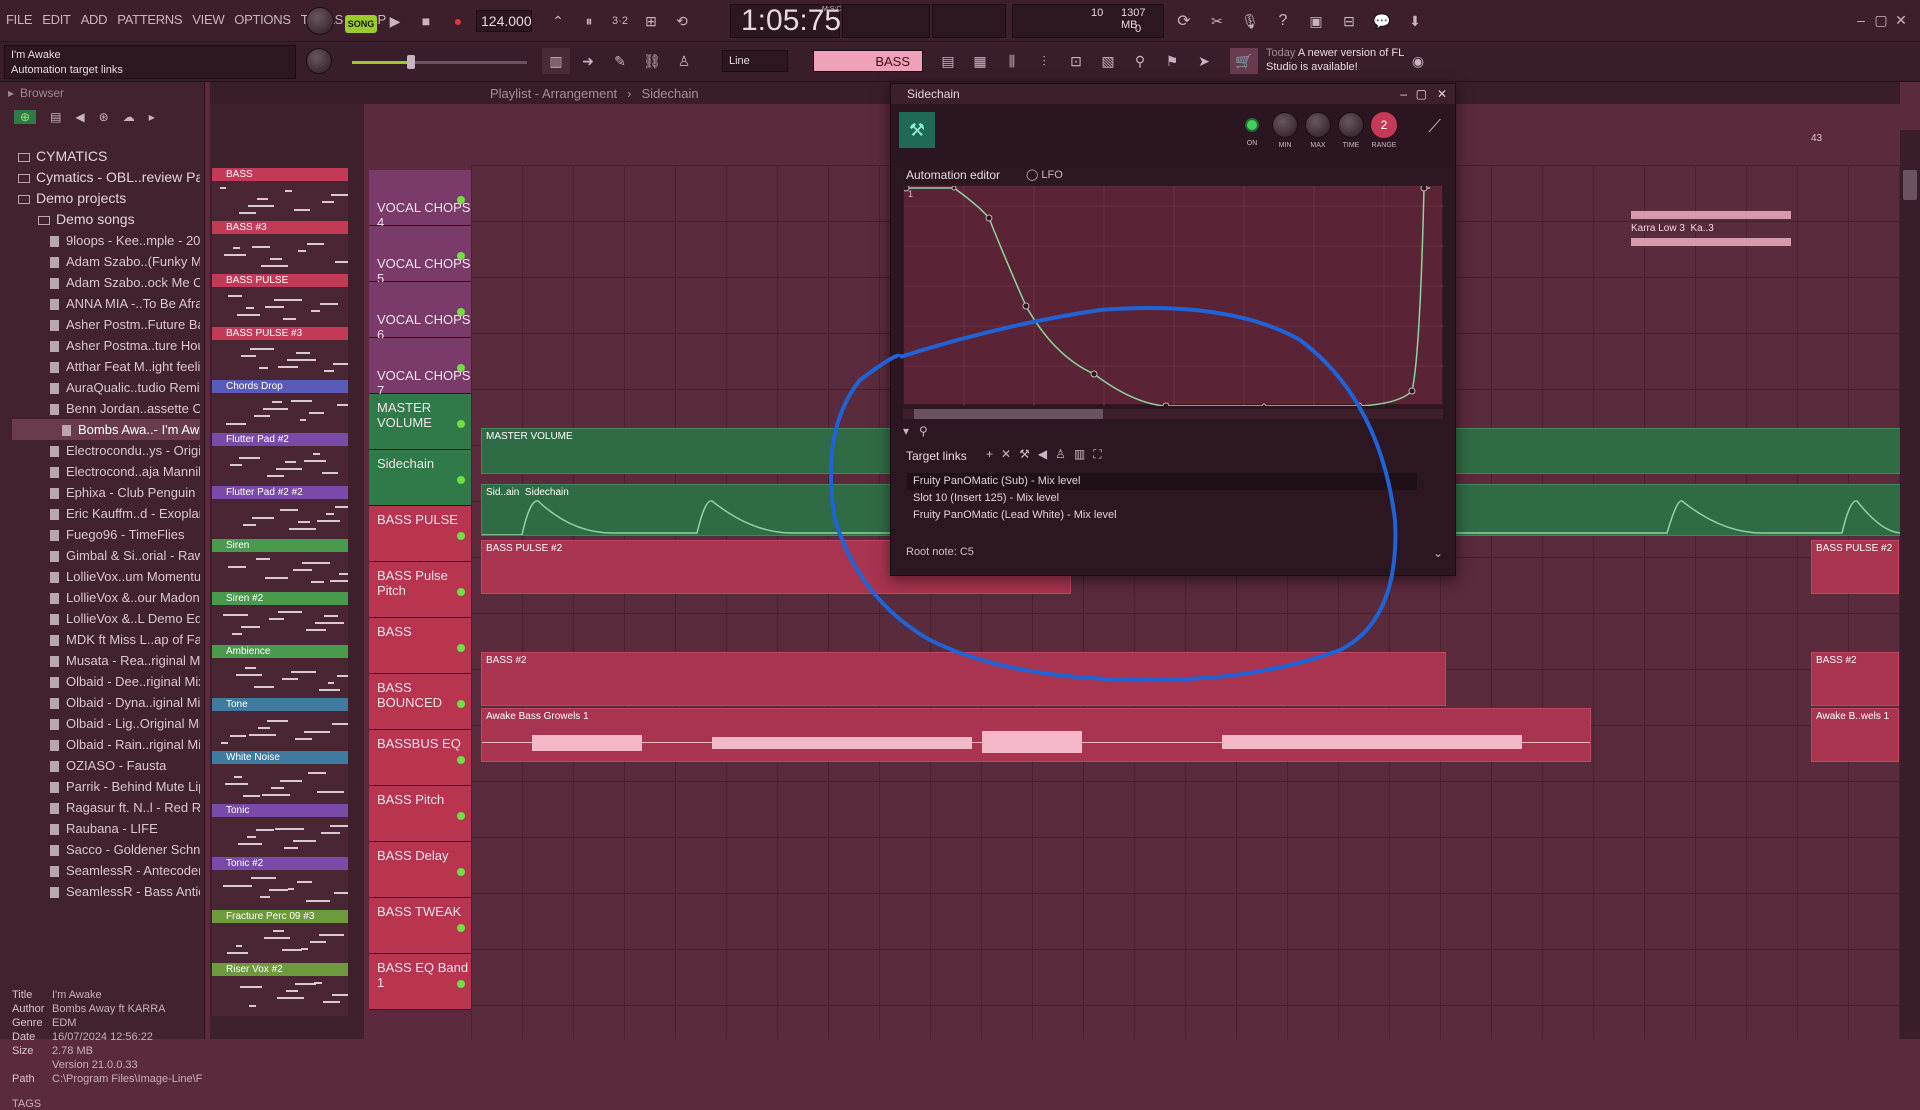 This screenshot has width=1920, height=1110. What do you see at coordinates (1881, 20) in the screenshot?
I see `maximize-icon: ▢` at bounding box center [1881, 20].